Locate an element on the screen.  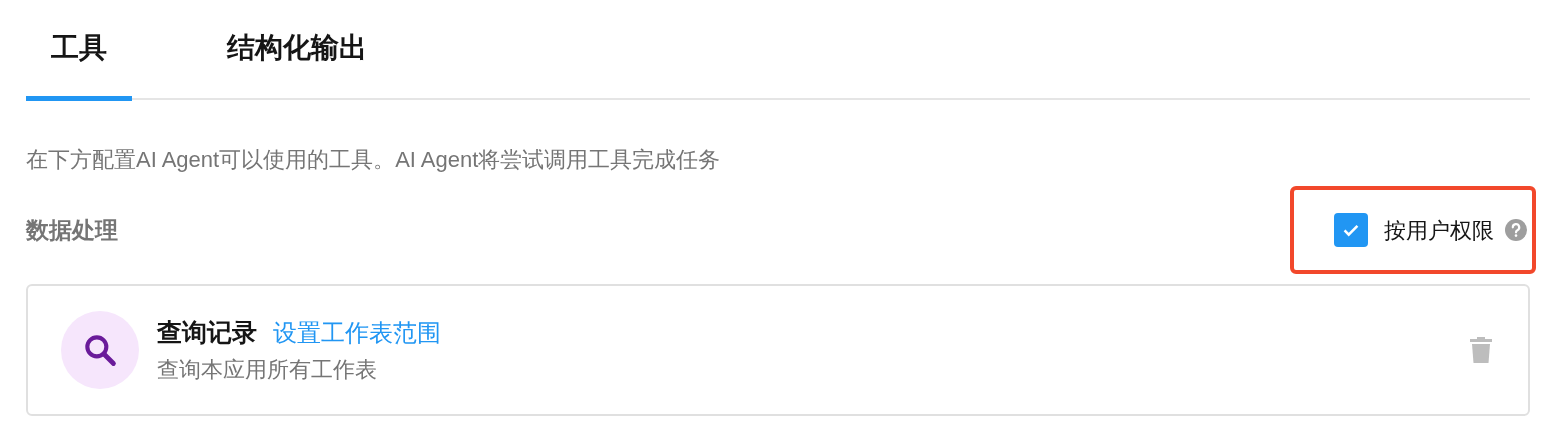
checkbox-label: 按用户权限 is located at coordinates (1439, 230).